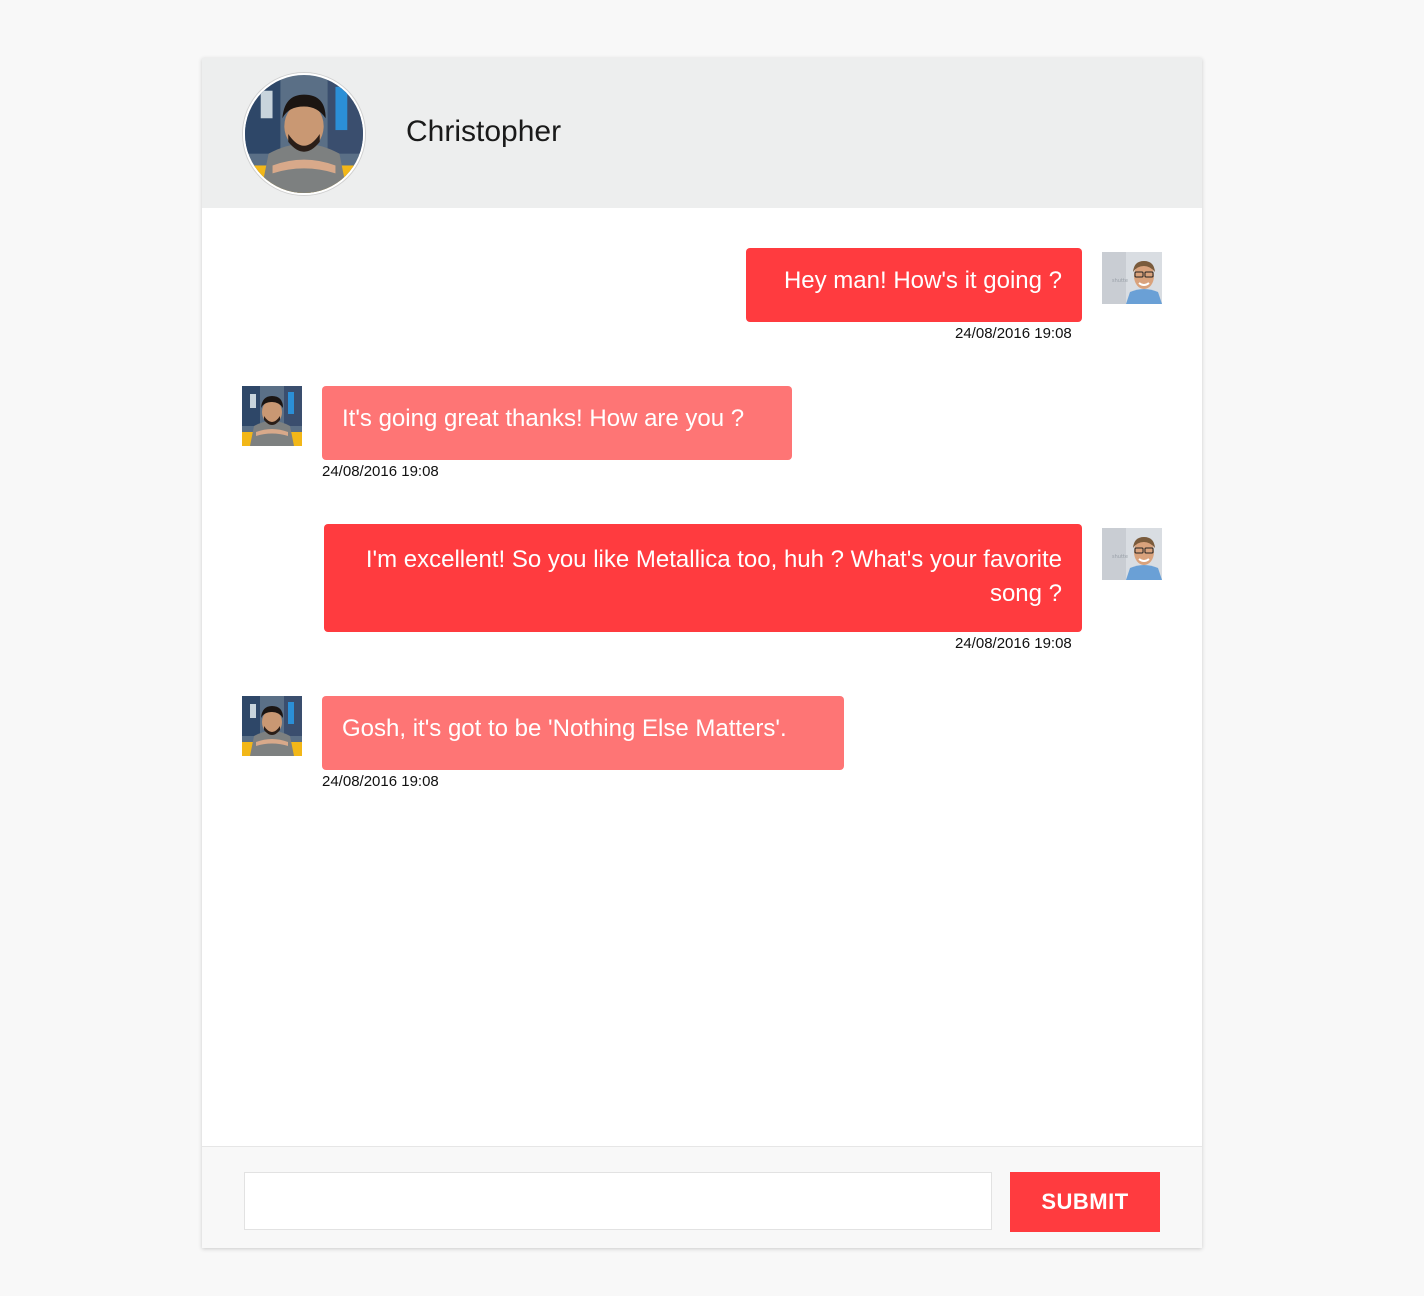 This screenshot has height=1296, width=1424. I want to click on message-text: It's going great thanks! How are you ?, so click(543, 418).